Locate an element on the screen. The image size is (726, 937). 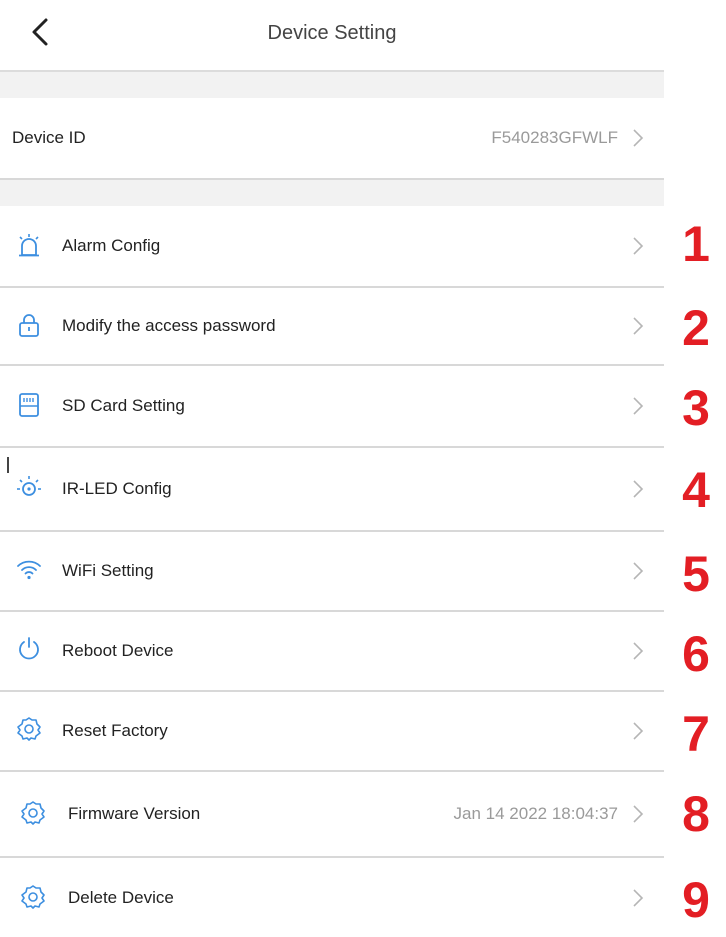
firmware-version-value: Jan 14 2022 18:04:37 is located at coordinates (535, 813).